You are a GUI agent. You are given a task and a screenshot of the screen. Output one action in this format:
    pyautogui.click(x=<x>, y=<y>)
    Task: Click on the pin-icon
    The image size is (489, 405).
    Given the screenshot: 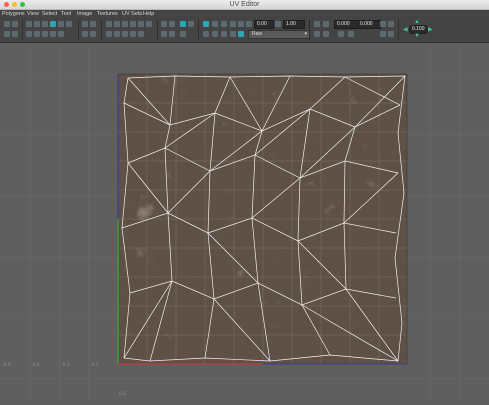 What is the action you would take?
    pyautogui.click(x=85, y=24)
    